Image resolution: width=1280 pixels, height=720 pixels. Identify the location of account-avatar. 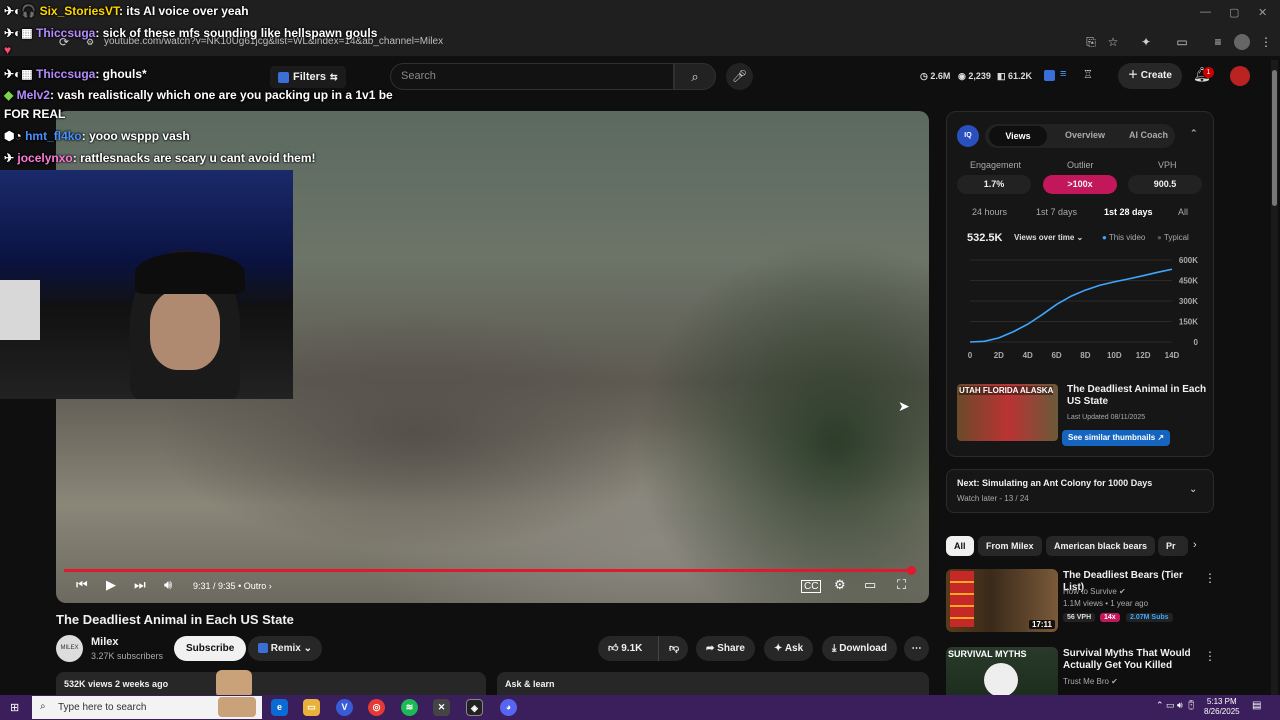
(1240, 76).